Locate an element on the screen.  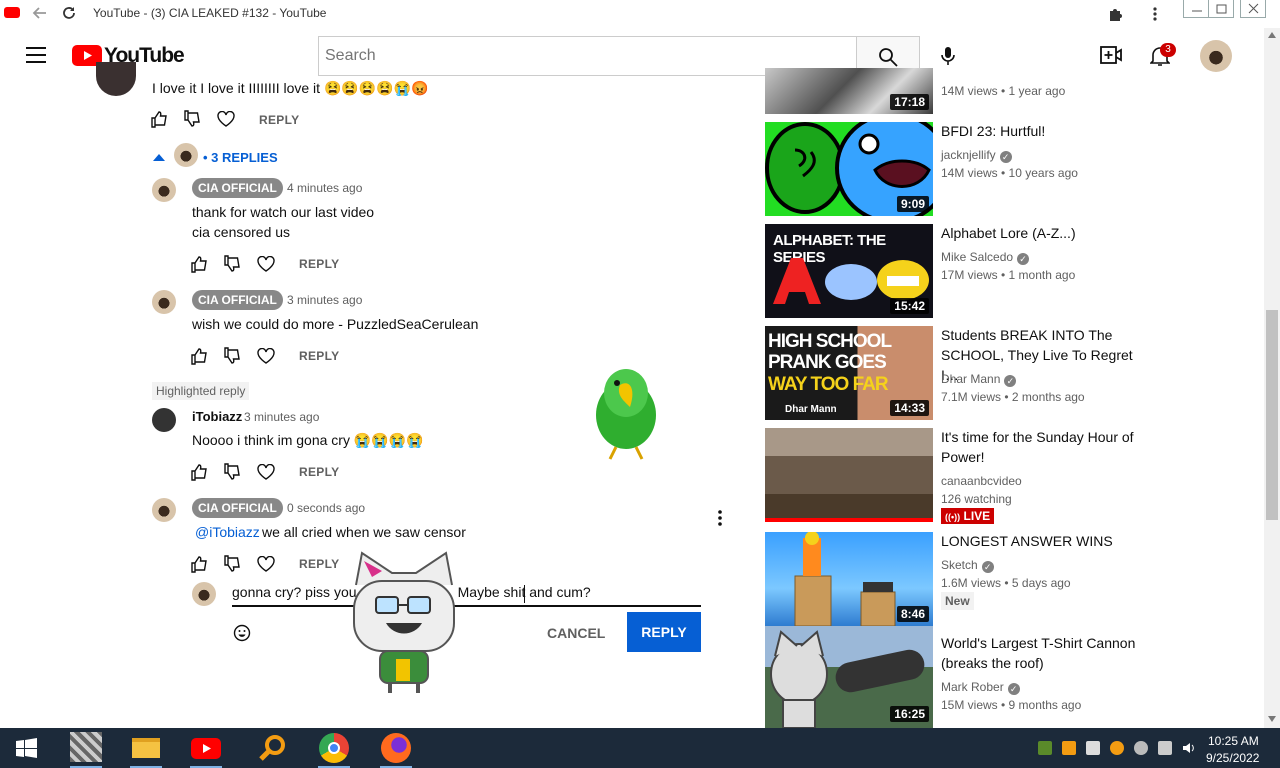
tray-icon-app2 is located at coordinates (1069, 748).